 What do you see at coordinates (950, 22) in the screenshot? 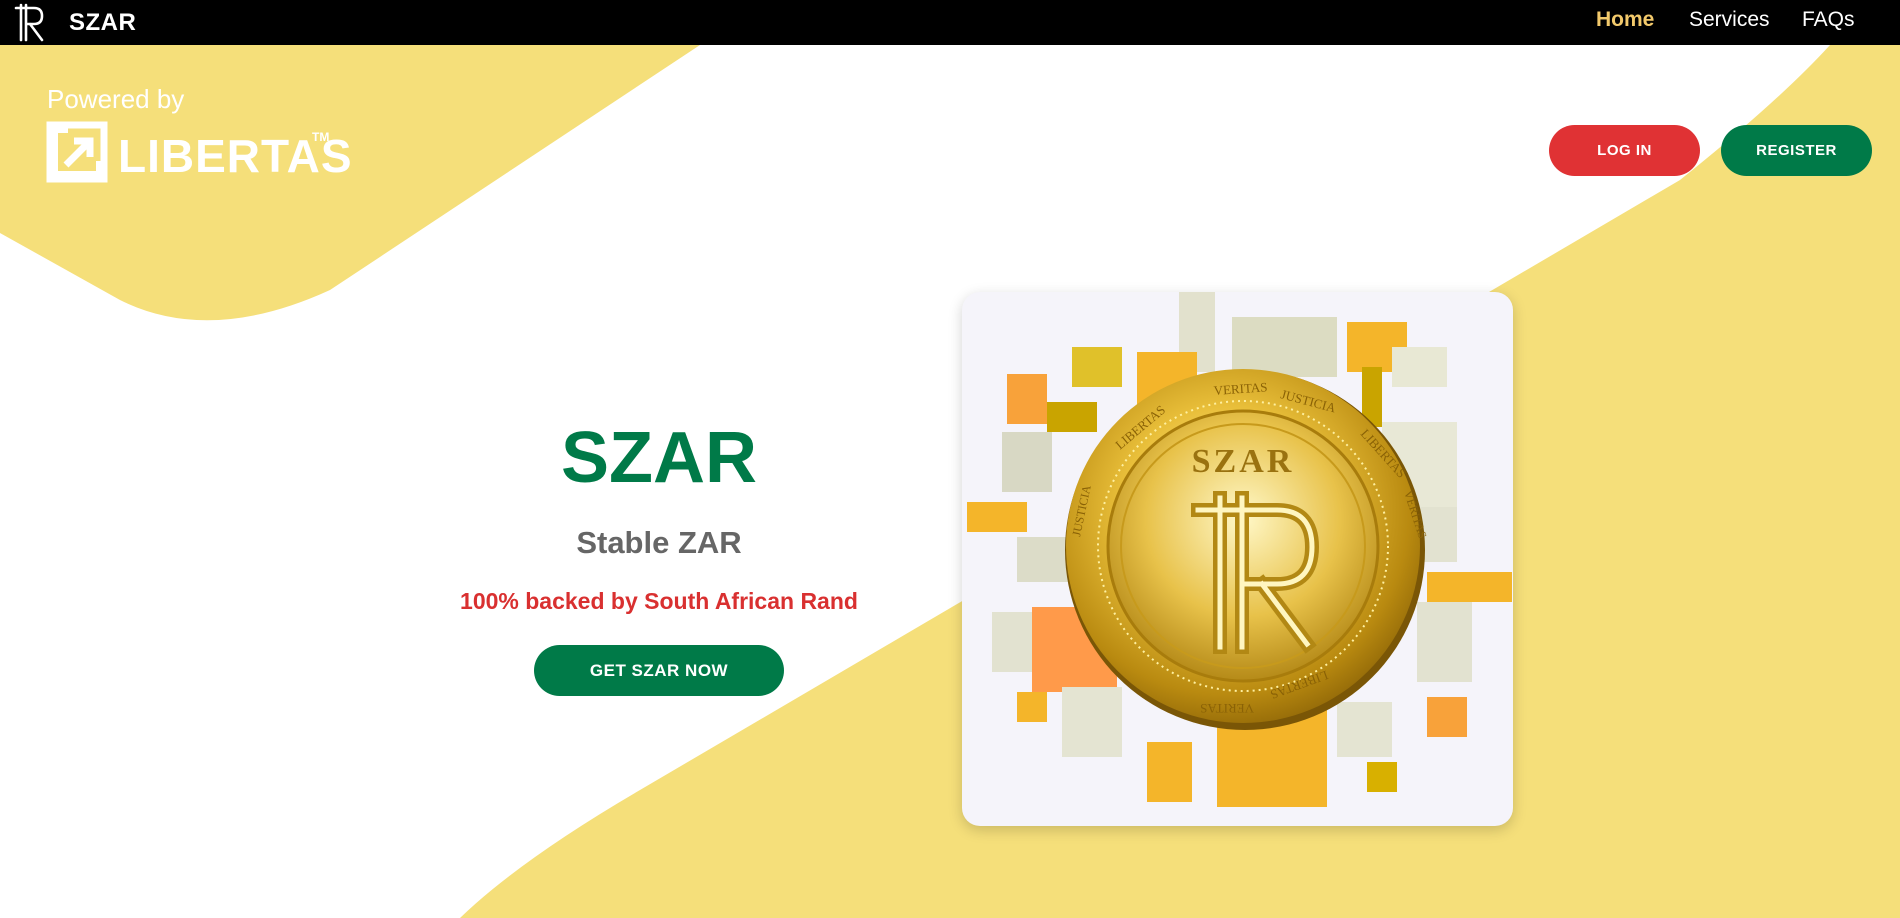
I see `top-navigation-bar: SZAR Home Services FAQs` at bounding box center [950, 22].